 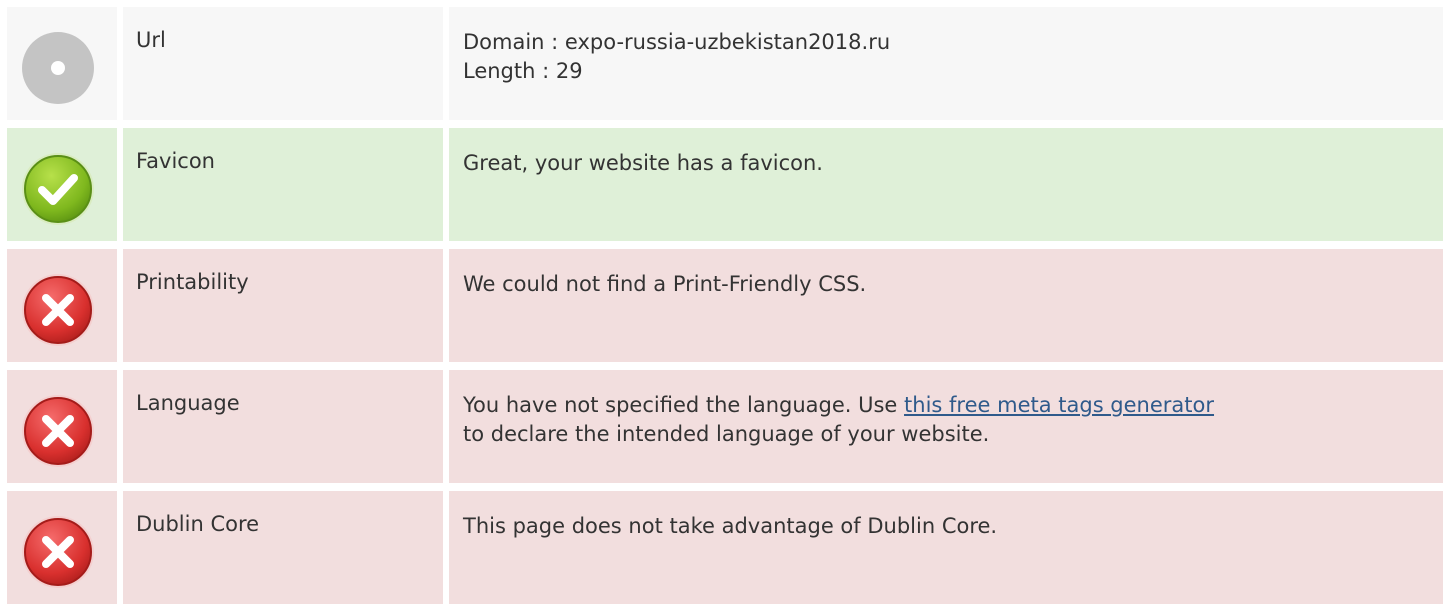 What do you see at coordinates (677, 42) in the screenshot?
I see `domain-text: Domain : expo-russia-uzbekistan2018.ru` at bounding box center [677, 42].